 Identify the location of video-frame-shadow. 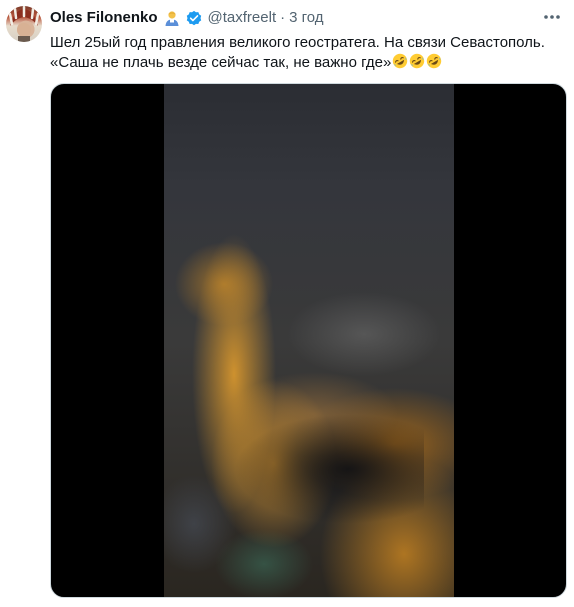
(329, 469).